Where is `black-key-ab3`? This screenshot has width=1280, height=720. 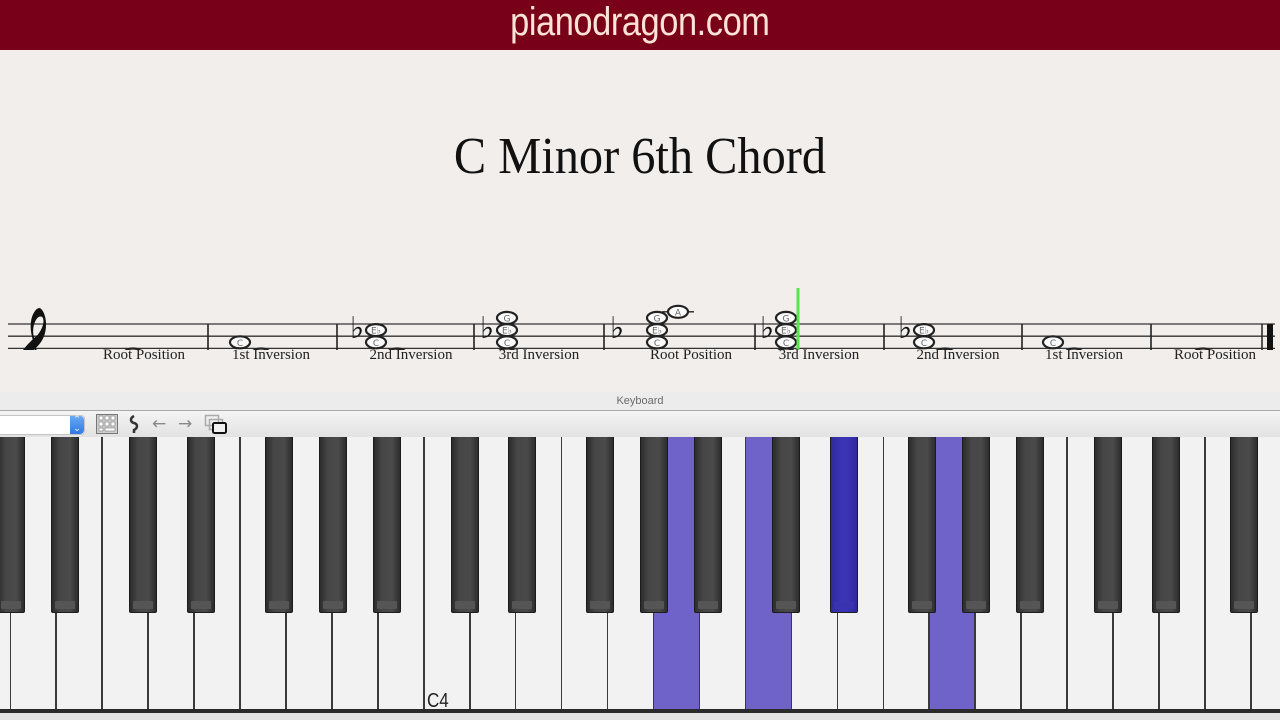 black-key-ab3 is located at coordinates (332, 525).